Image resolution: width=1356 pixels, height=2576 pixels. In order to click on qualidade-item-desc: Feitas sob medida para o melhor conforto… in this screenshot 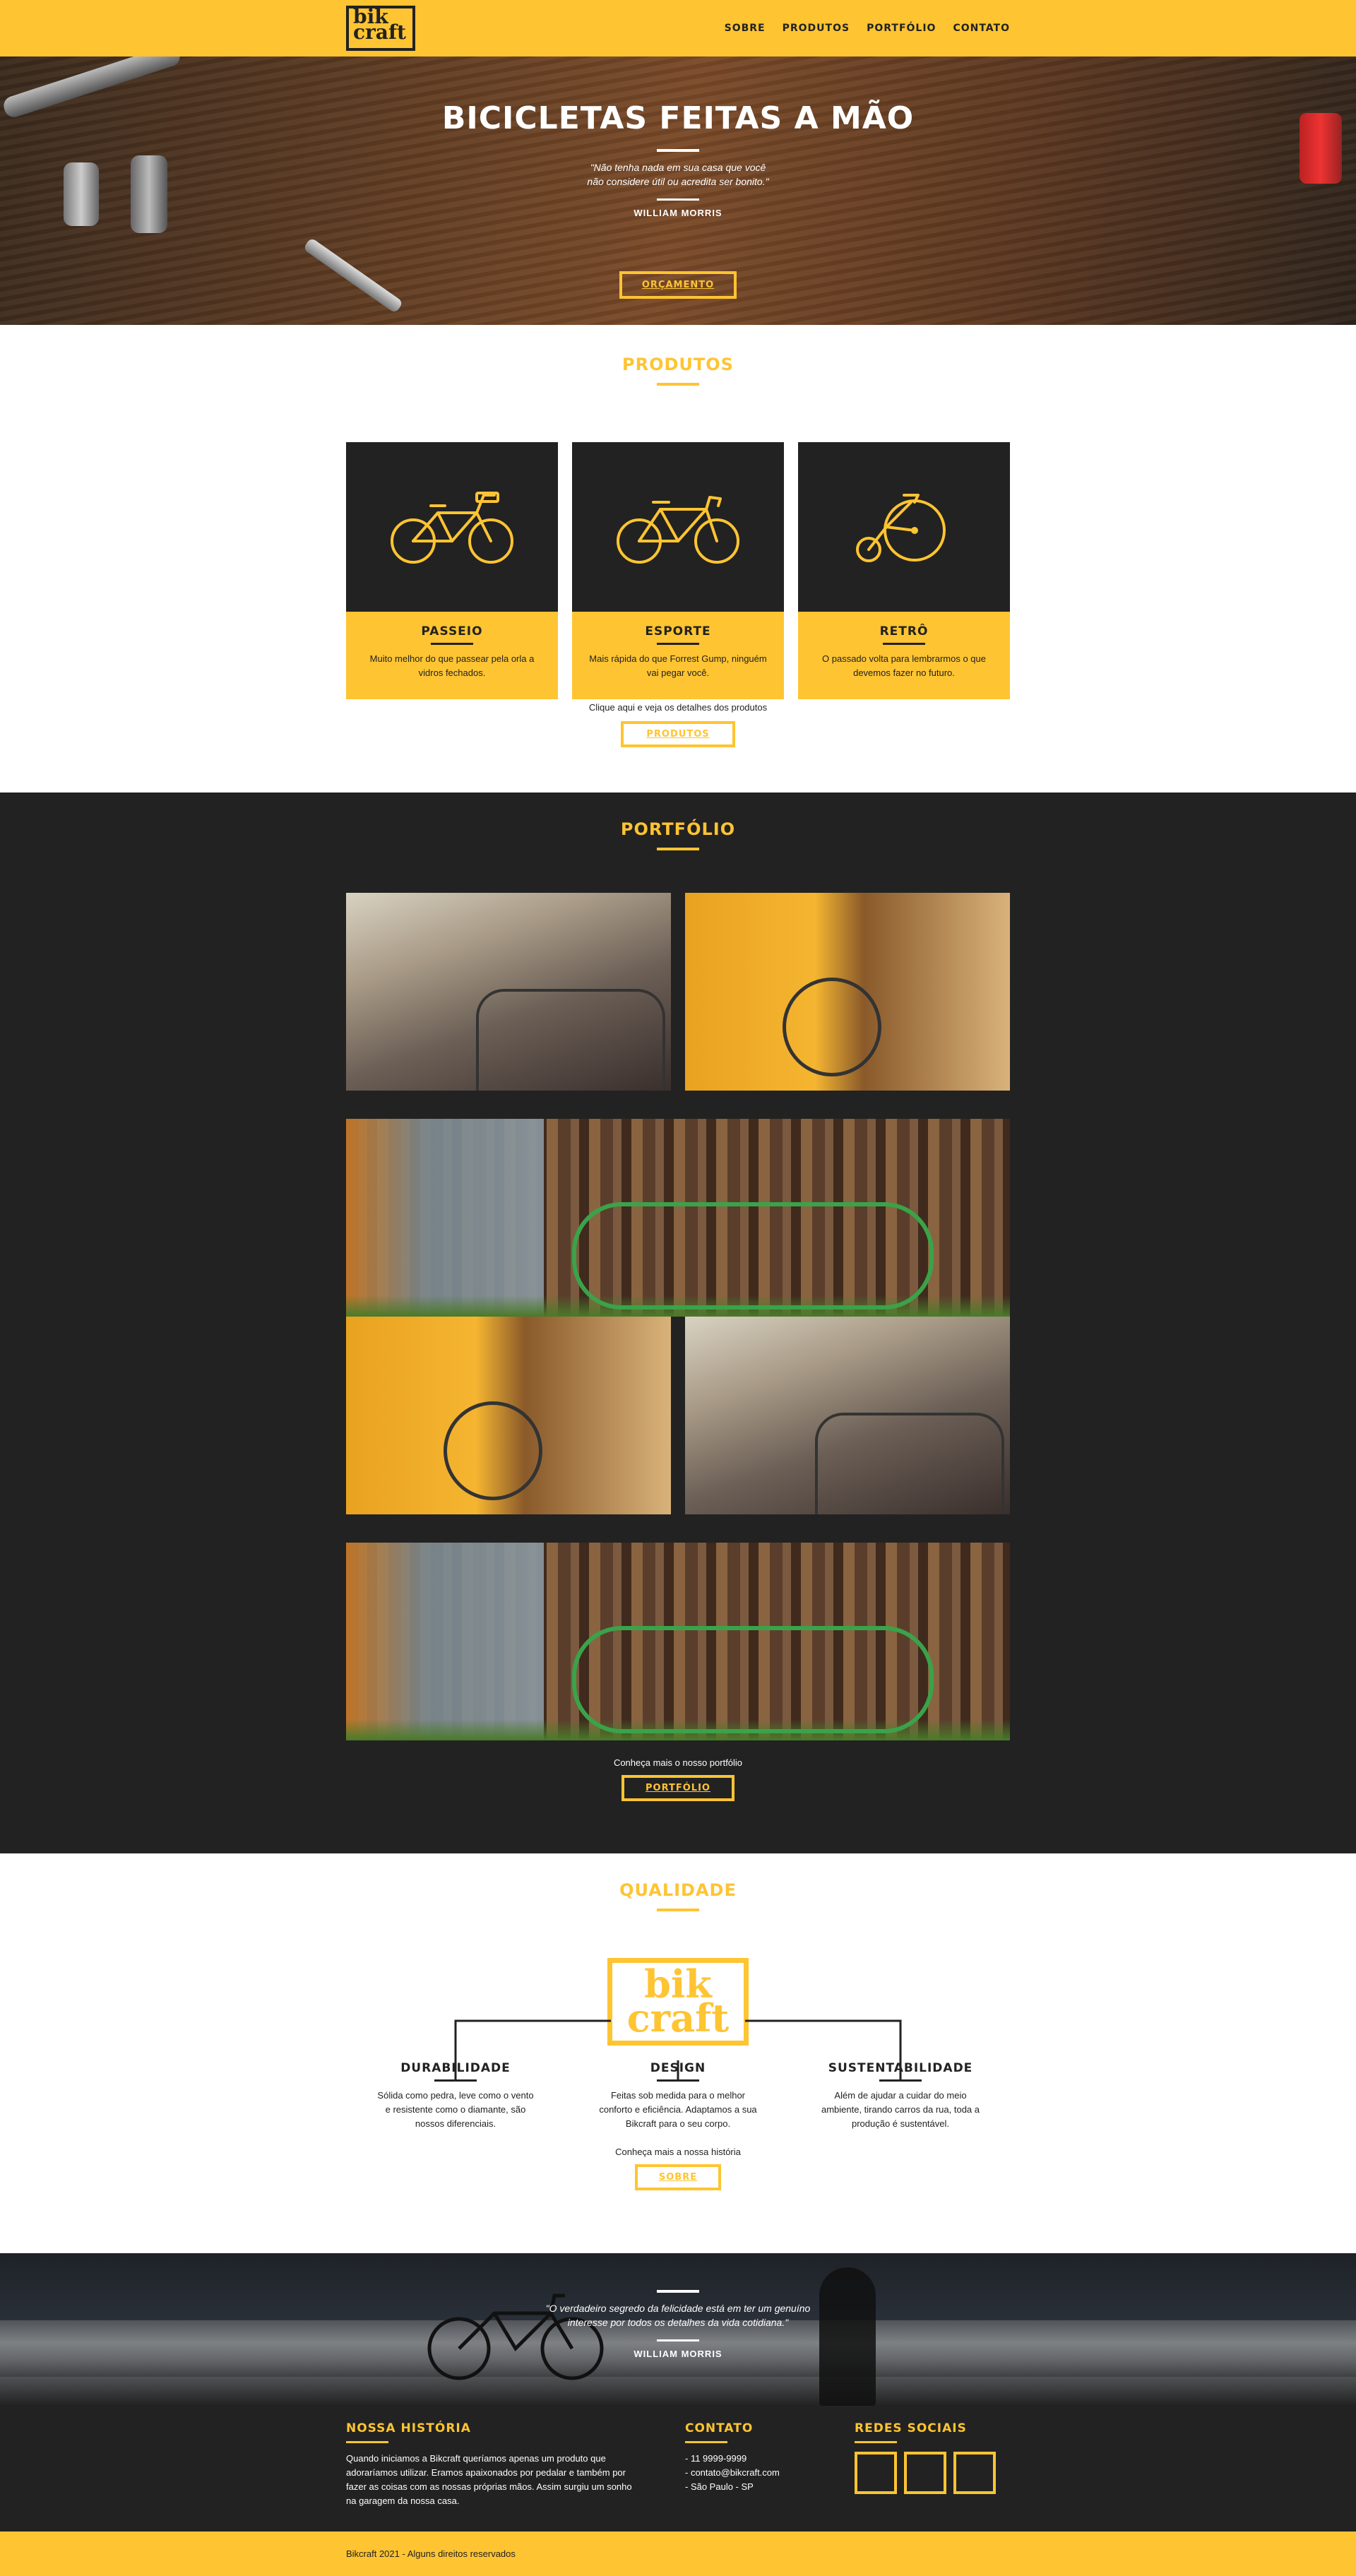, I will do `click(678, 2109)`.